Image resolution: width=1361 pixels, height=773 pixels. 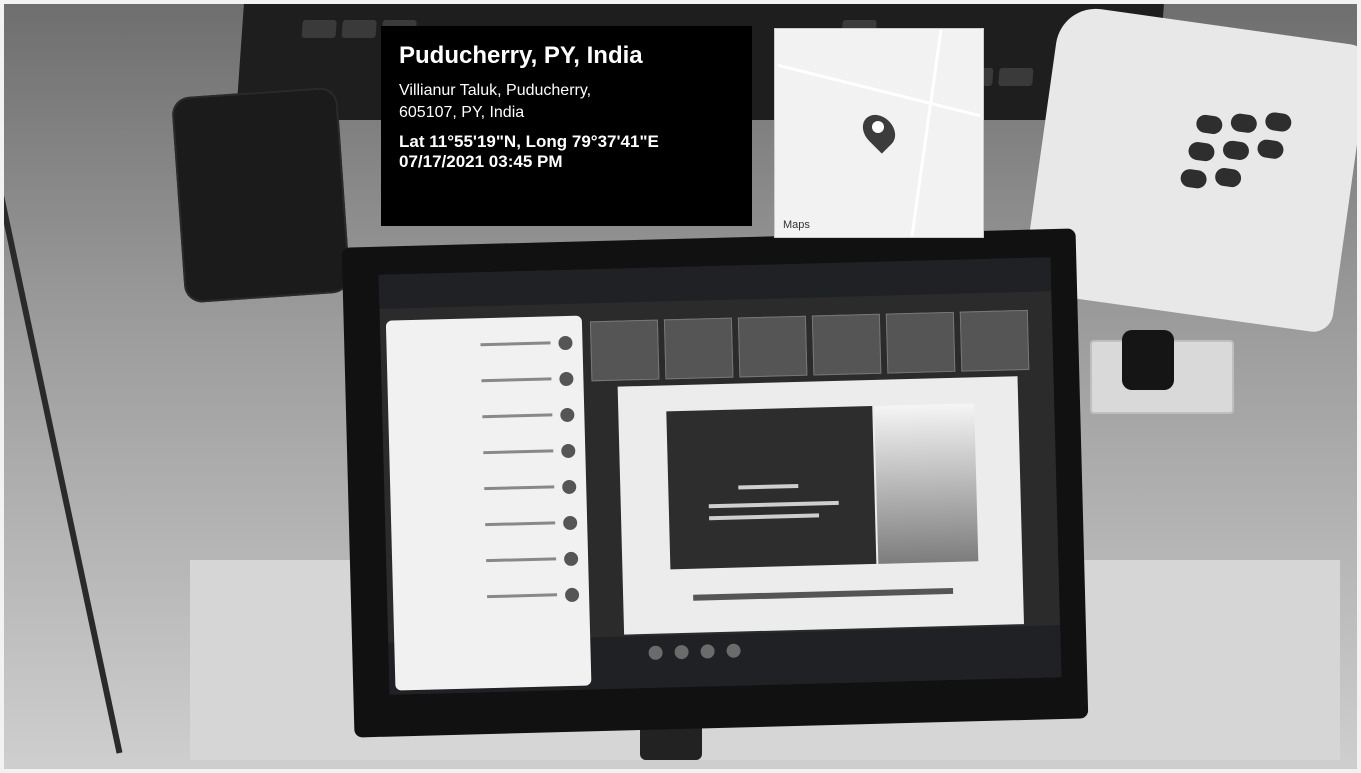 I want to click on speaker, so click(x=261, y=195).